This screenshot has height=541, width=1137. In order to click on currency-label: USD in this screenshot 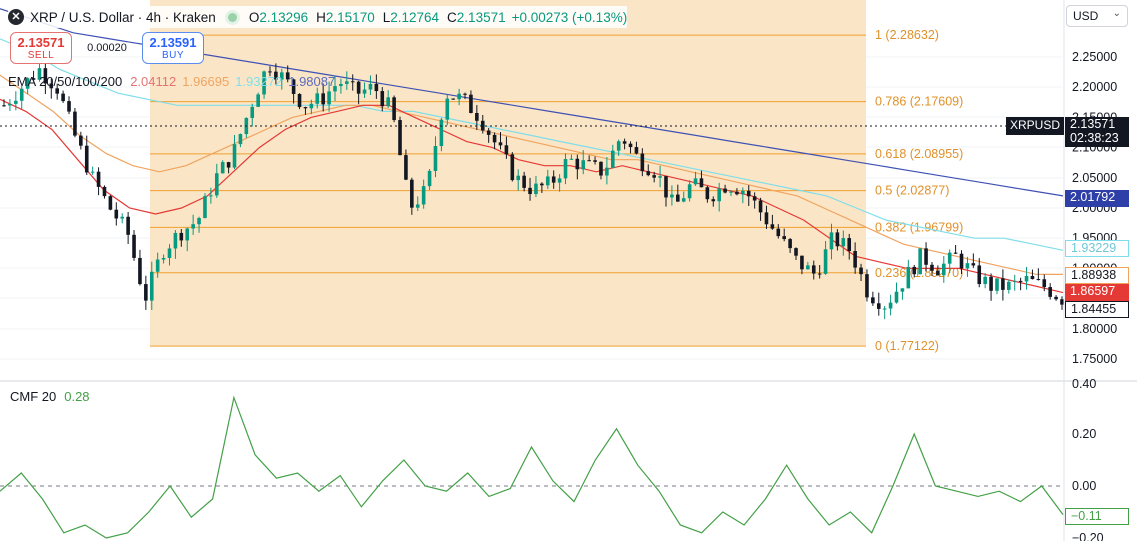, I will do `click(1086, 16)`.